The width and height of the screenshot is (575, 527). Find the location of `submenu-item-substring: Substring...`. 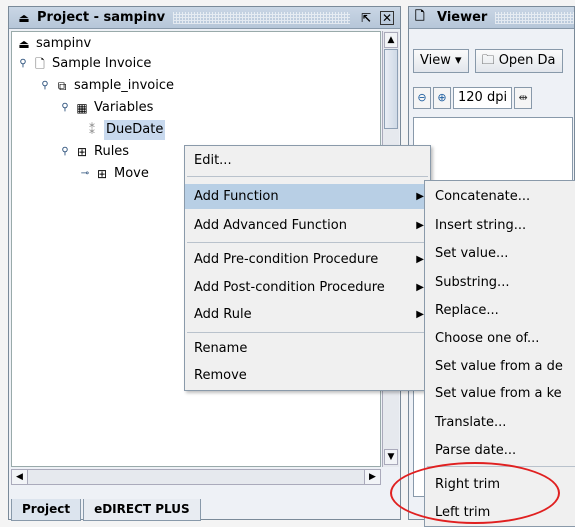

submenu-item-substring: Substring... is located at coordinates (500, 282).